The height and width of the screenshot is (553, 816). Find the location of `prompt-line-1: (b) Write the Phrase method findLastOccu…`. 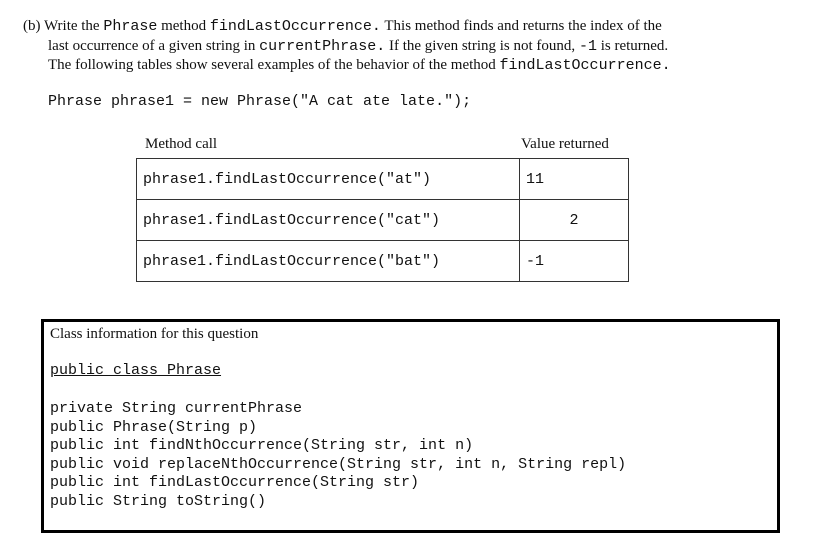

prompt-line-1: (b) Write the Phrase method findLastOccu… is located at coordinates (403, 27).